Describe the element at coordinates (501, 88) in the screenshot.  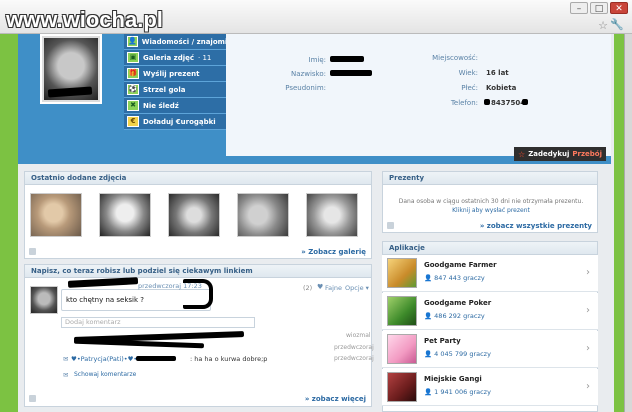
I see `gender-value: Kobieta` at that location.